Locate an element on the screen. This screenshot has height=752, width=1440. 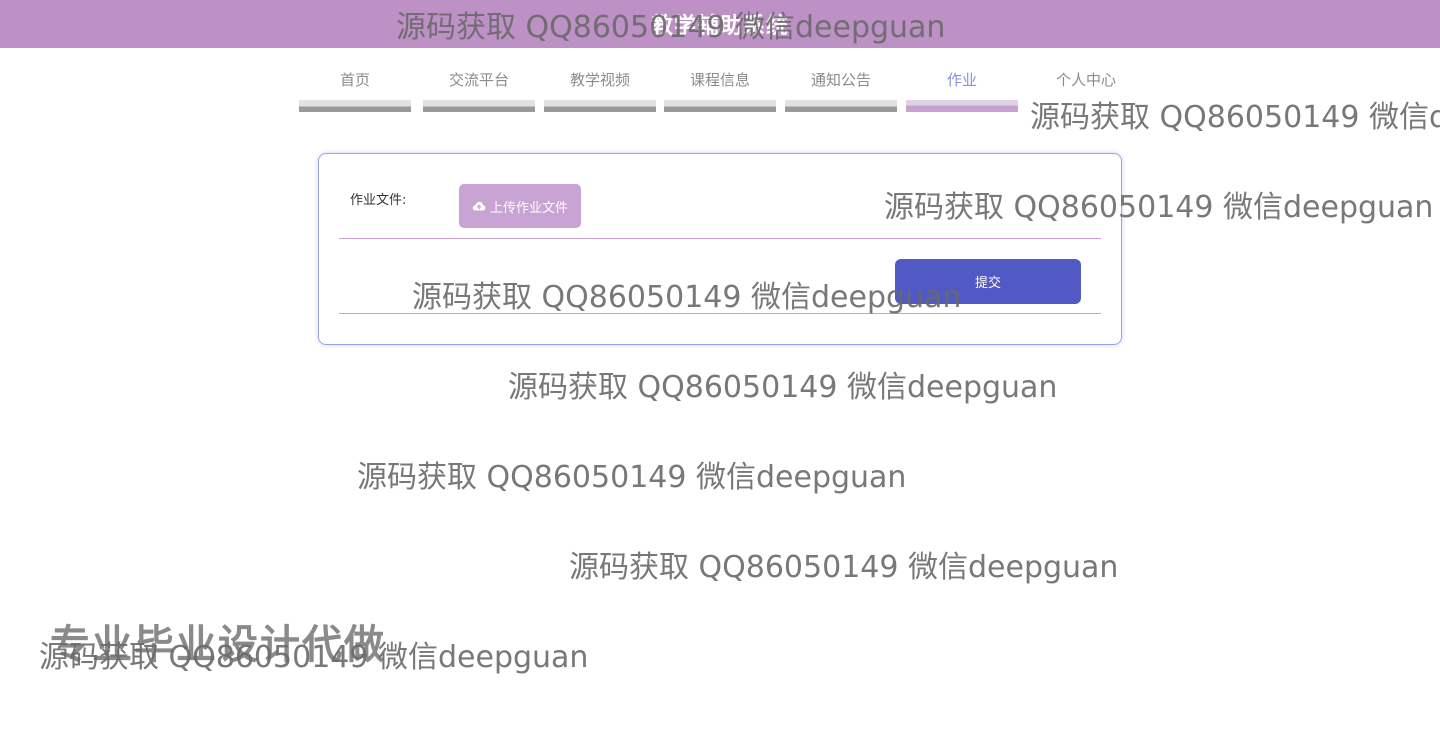
nav-item-courses: 课程信息 is located at coordinates (720, 91).